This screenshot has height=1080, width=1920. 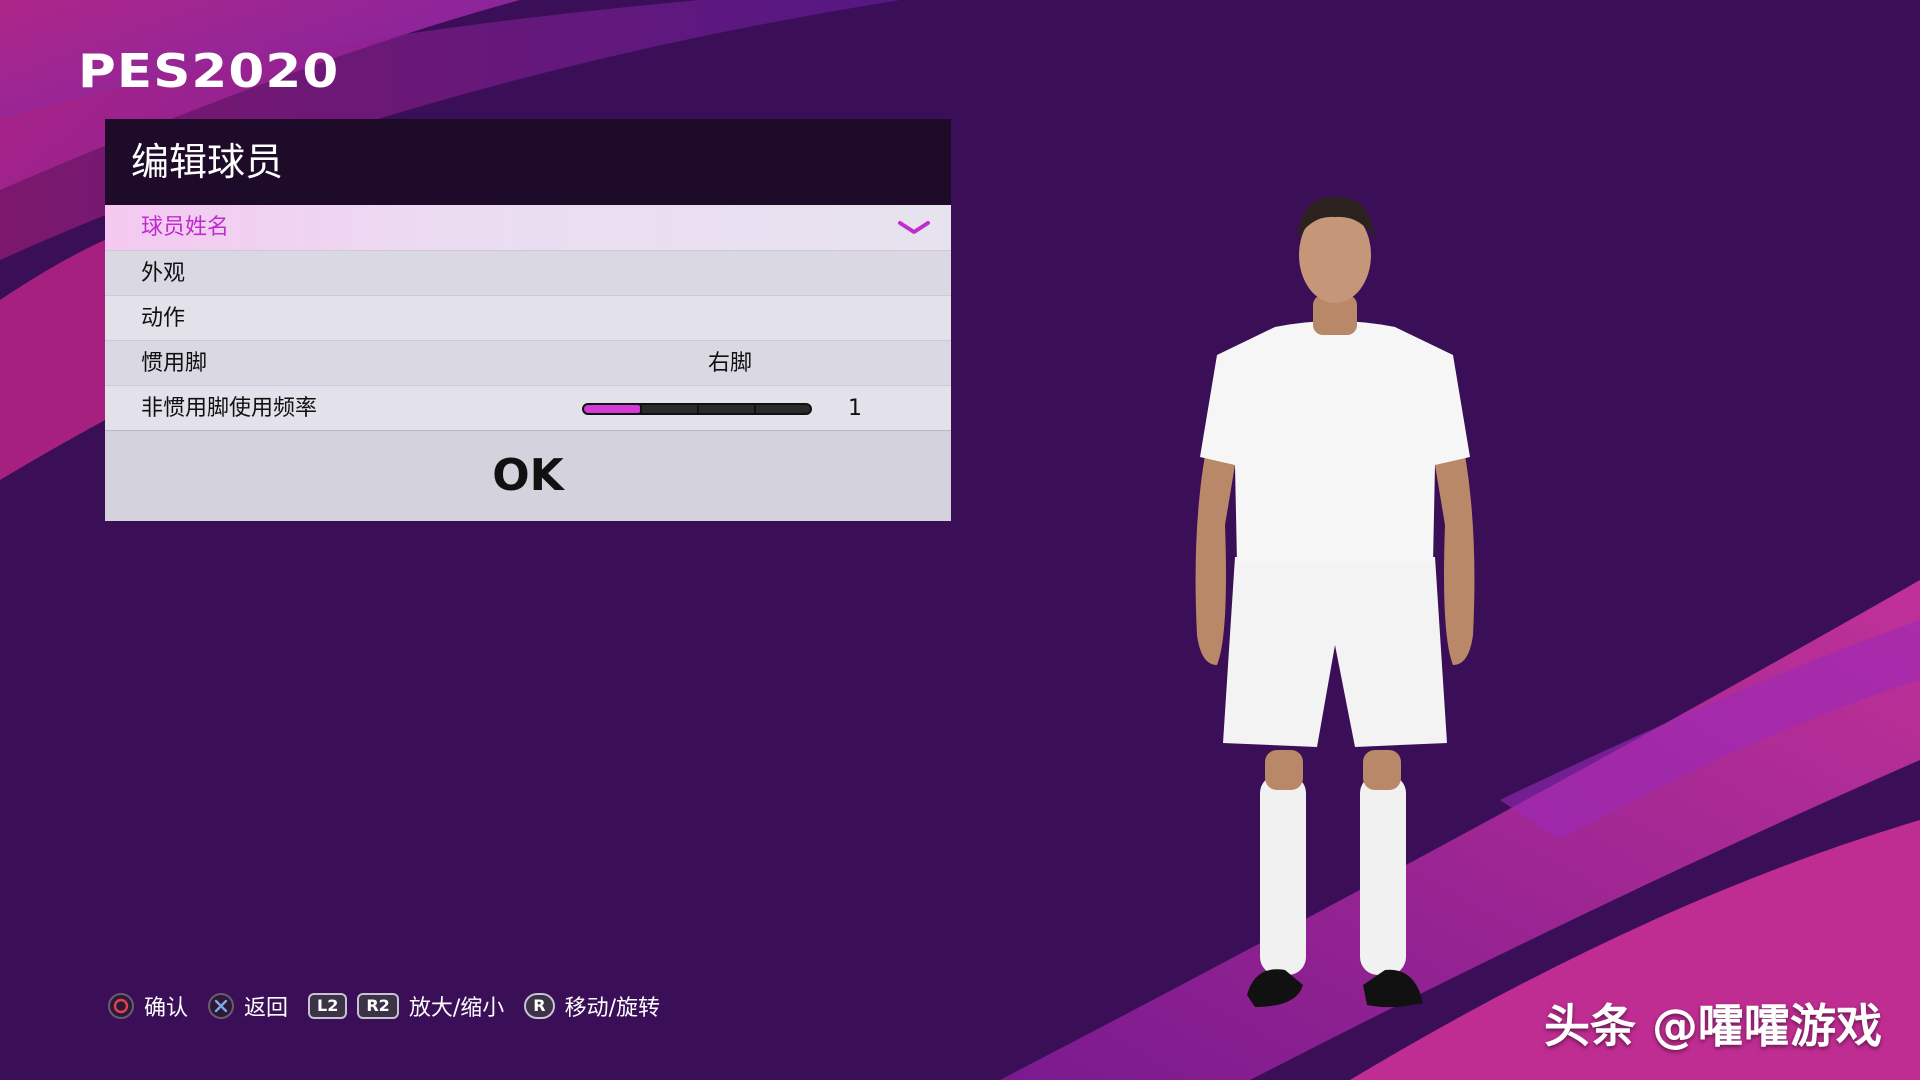 I want to click on cross-button-icon, so click(x=221, y=1006).